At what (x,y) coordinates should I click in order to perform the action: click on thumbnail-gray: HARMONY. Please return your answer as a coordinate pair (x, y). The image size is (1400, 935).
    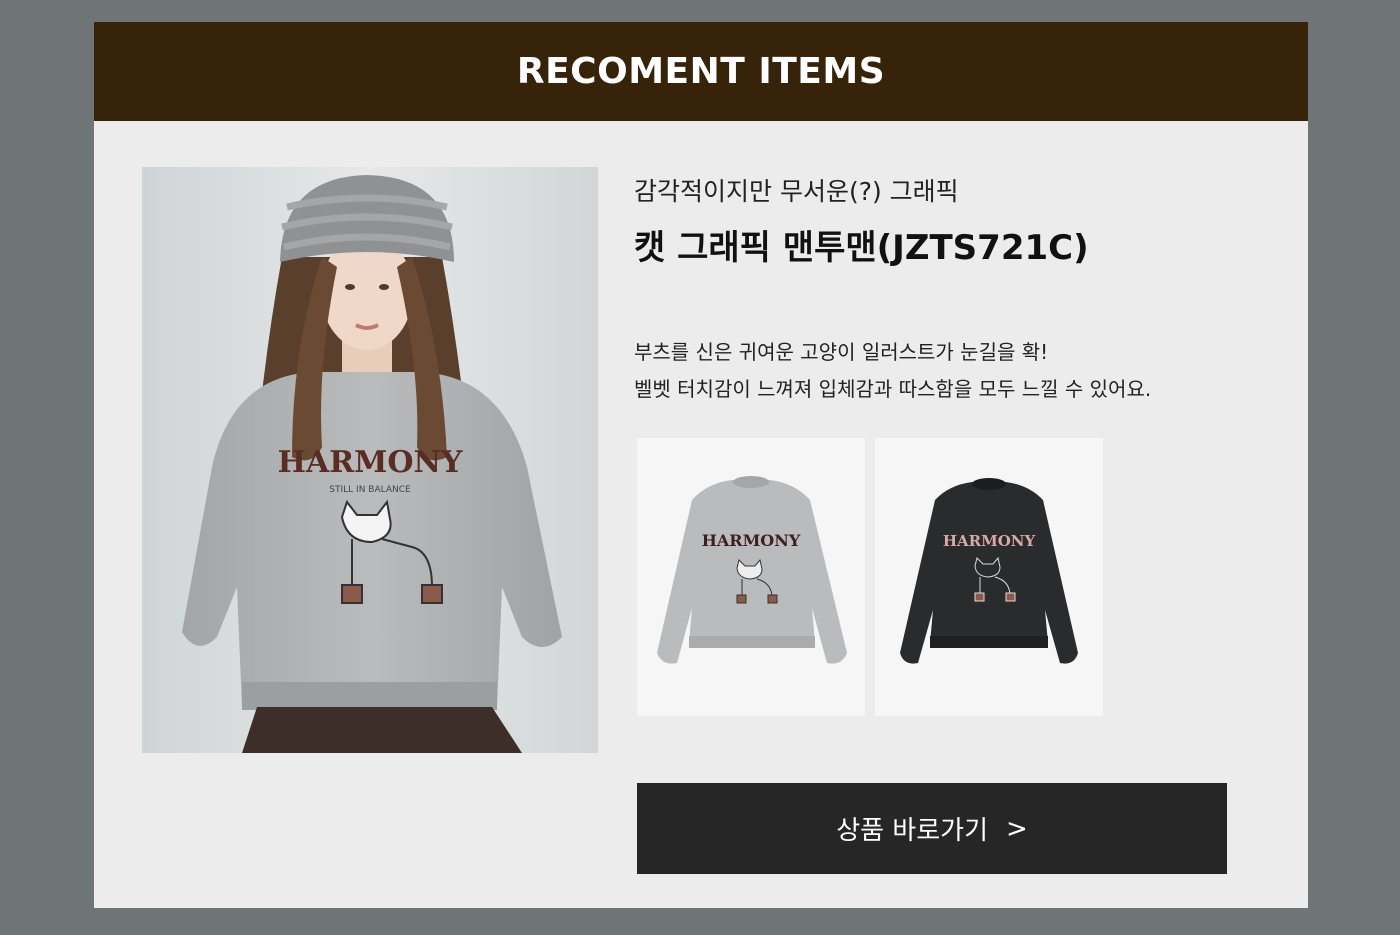
    Looking at the image, I should click on (751, 577).